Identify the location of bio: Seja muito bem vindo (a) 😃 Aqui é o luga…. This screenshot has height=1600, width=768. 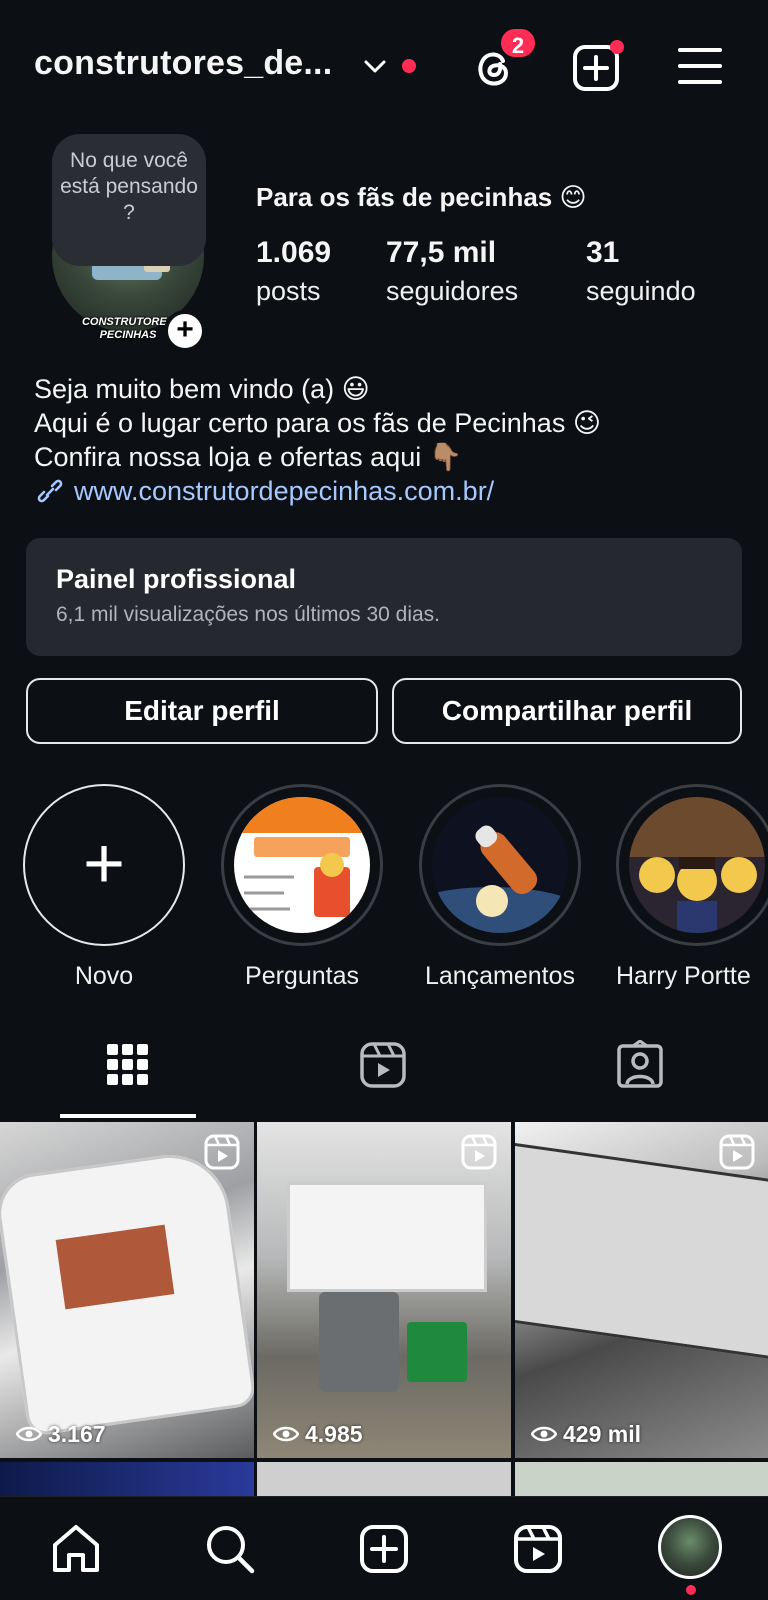
(317, 423).